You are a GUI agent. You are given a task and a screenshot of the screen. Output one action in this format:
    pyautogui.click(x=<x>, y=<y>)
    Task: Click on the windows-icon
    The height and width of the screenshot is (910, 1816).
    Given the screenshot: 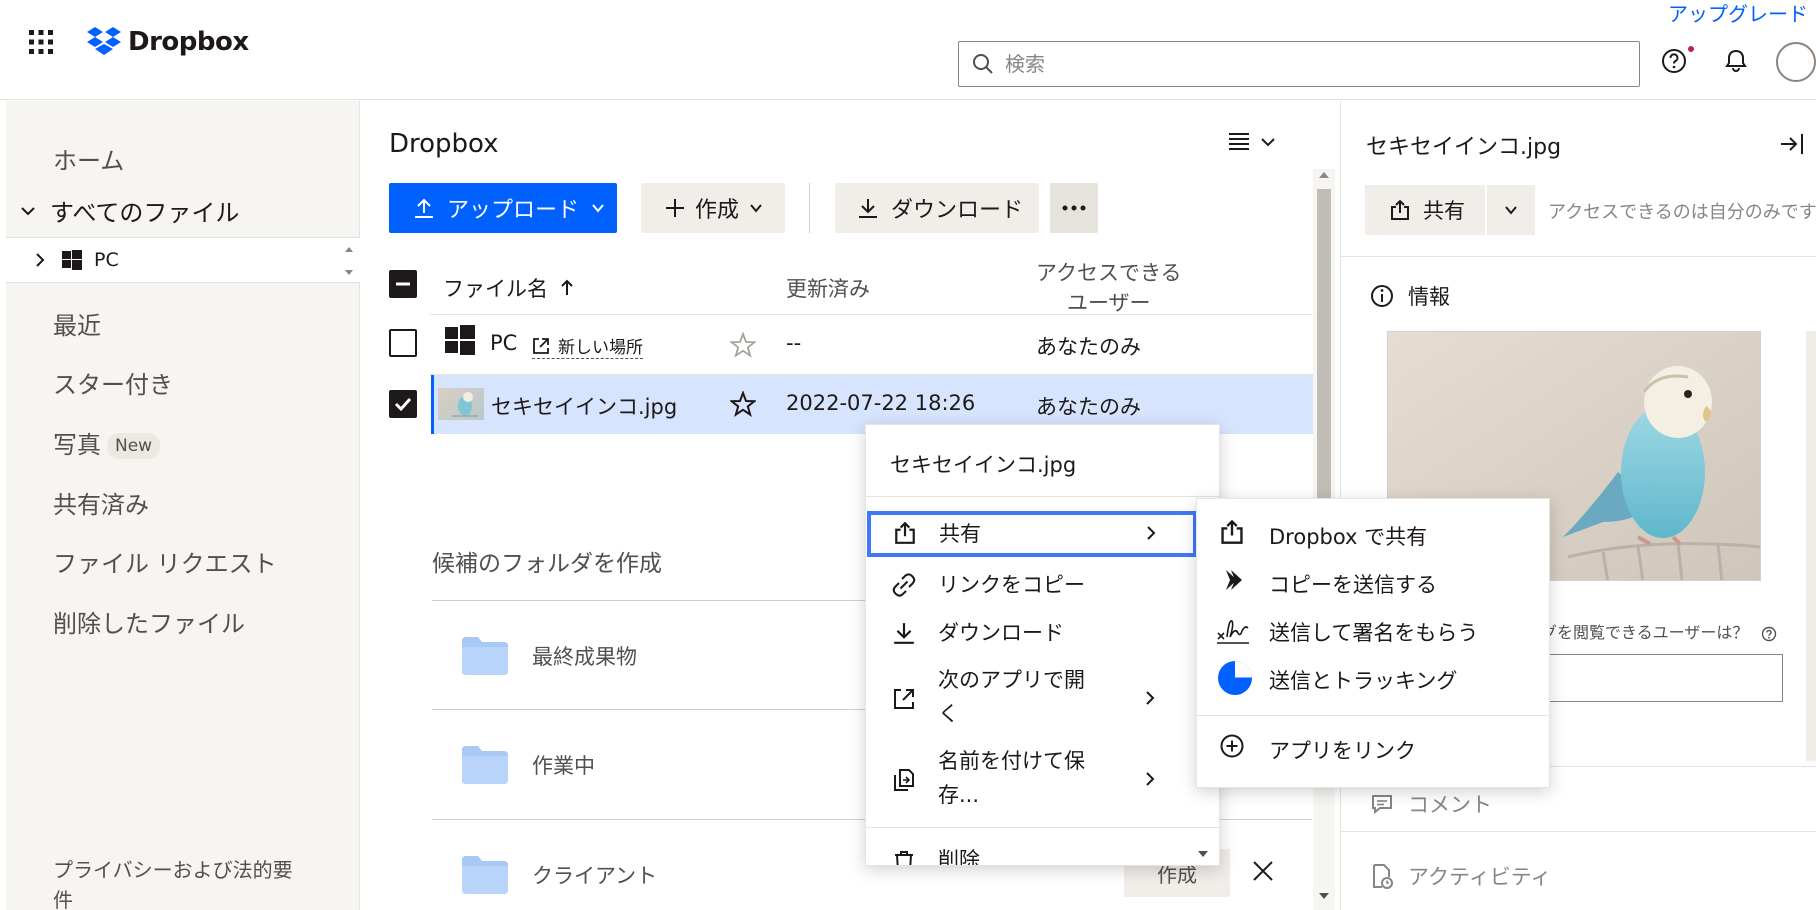 What is the action you would take?
    pyautogui.click(x=460, y=340)
    